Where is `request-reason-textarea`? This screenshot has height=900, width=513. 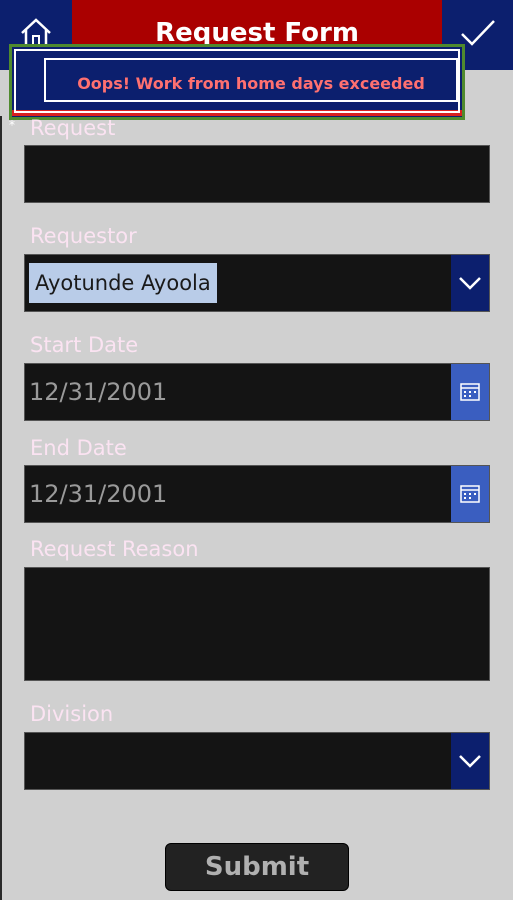
request-reason-textarea is located at coordinates (257, 624).